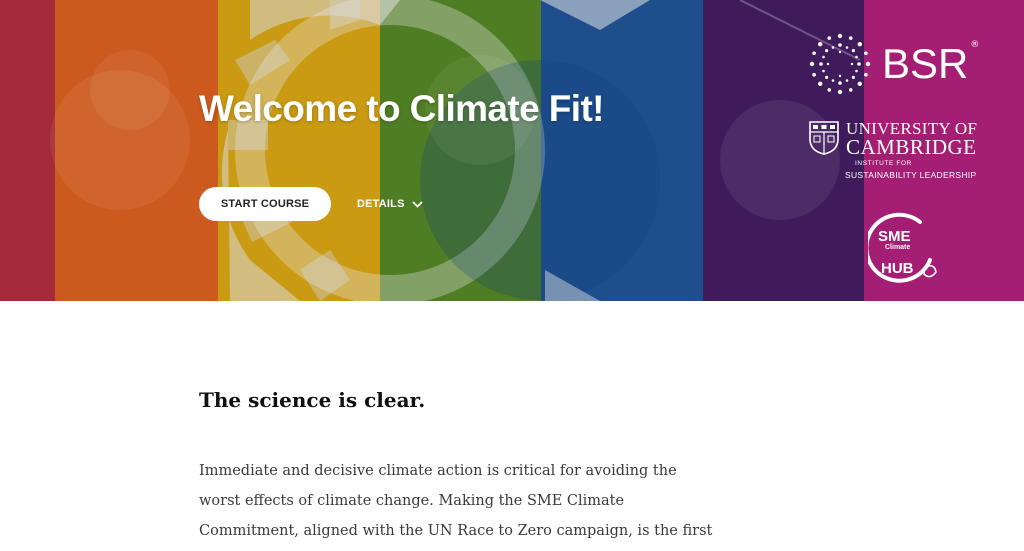 This screenshot has width=1024, height=551. Describe the element at coordinates (894, 236) in the screenshot. I see `sme-text: SME` at that location.